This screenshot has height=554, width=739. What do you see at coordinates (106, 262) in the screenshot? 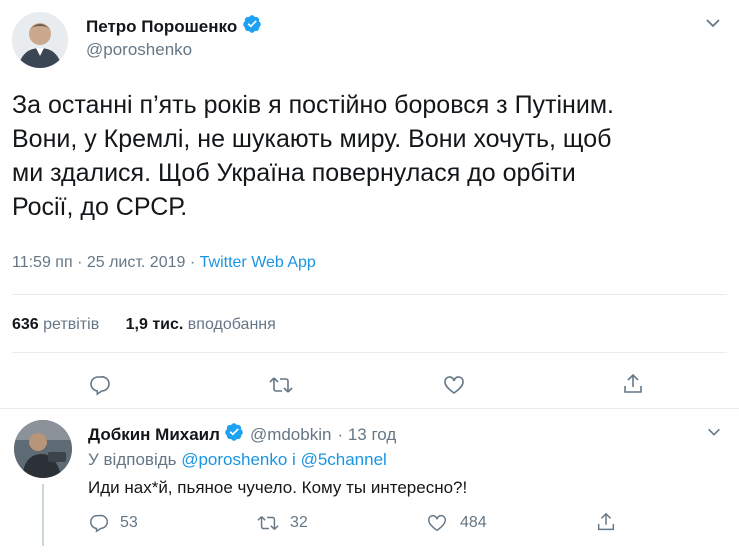
I see `tweet-timestamp: 11:59 пп · 25 лист. 2019 ·` at bounding box center [106, 262].